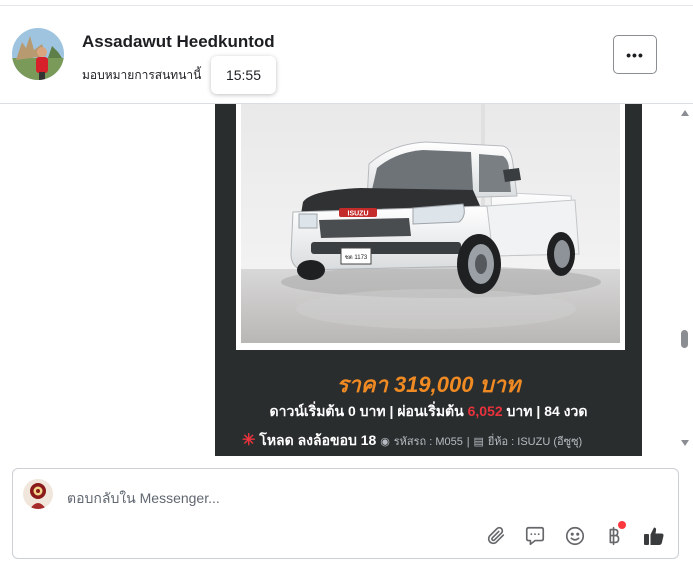  Describe the element at coordinates (385, 442) in the screenshot. I see `tag-icon: ◉` at that location.